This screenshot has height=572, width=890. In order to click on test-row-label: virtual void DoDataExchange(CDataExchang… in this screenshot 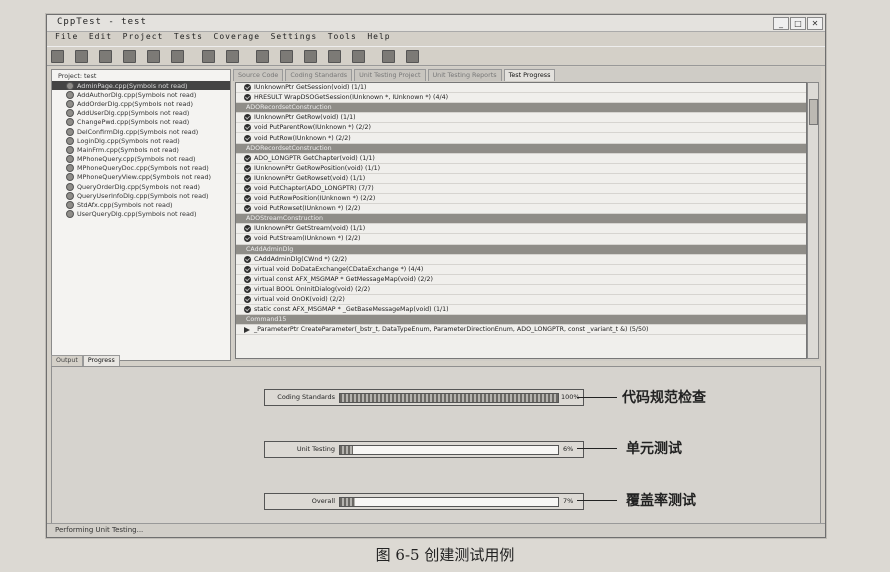, I will do `click(339, 269)`.